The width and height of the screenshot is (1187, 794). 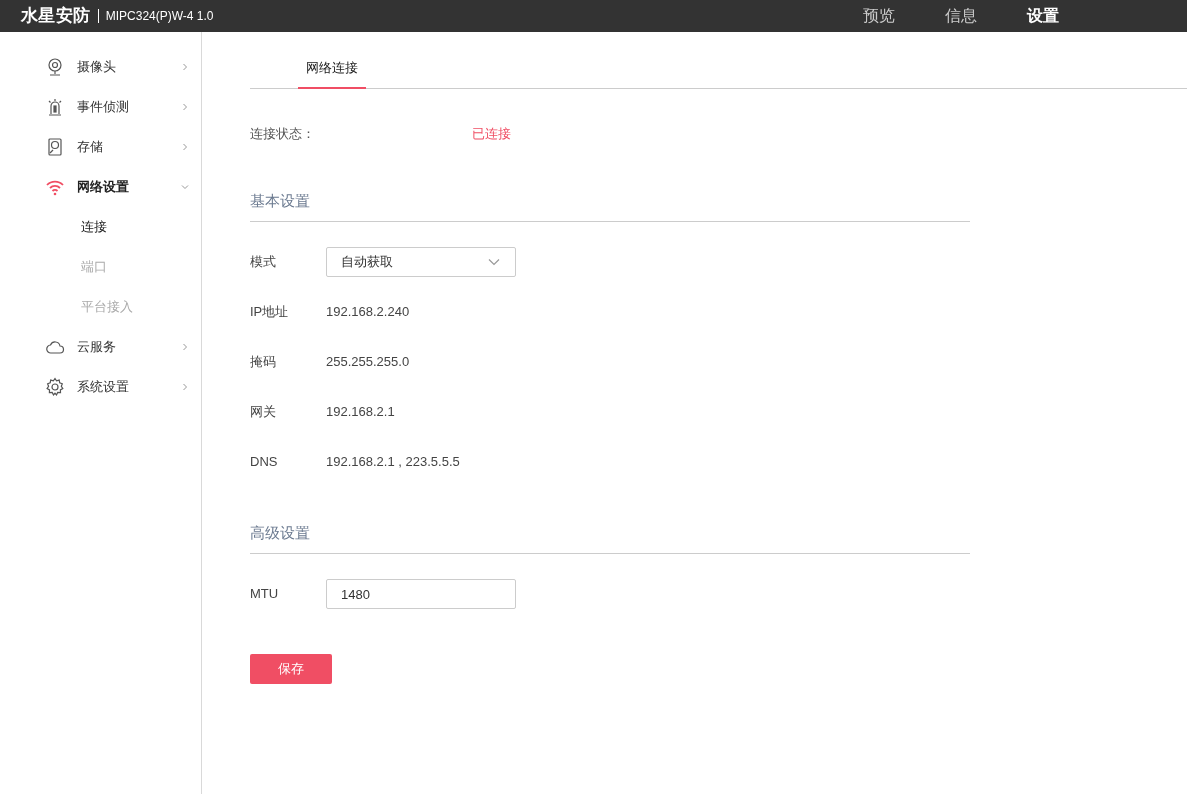 What do you see at coordinates (100, 67) in the screenshot?
I see `sidebar-item: 摄像头` at bounding box center [100, 67].